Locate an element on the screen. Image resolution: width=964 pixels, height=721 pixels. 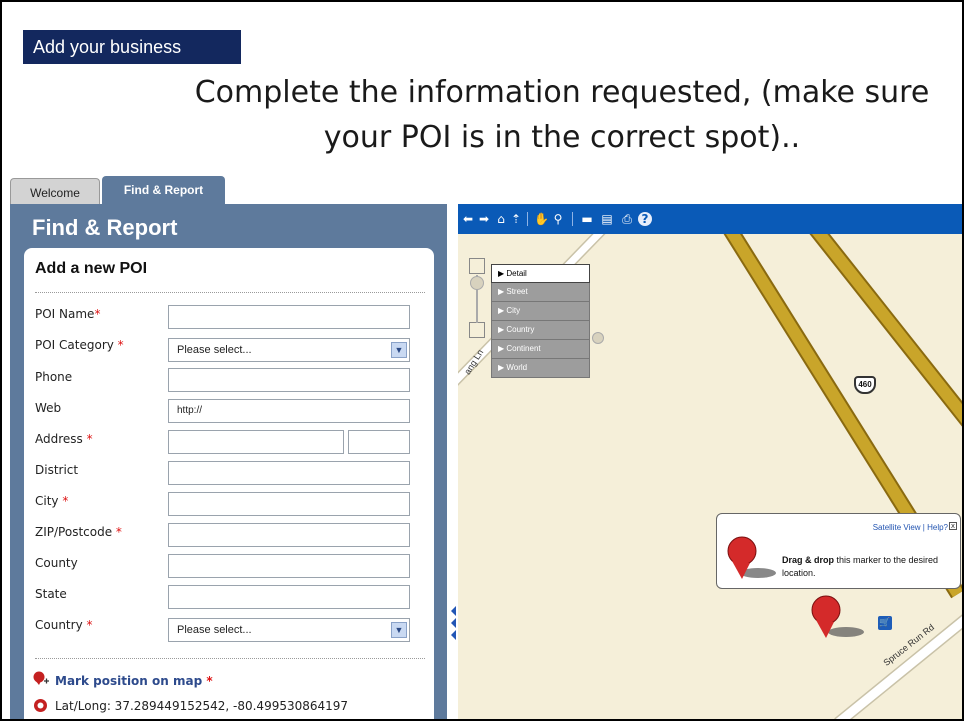
tab-welcome: Welcome is located at coordinates (55, 191).